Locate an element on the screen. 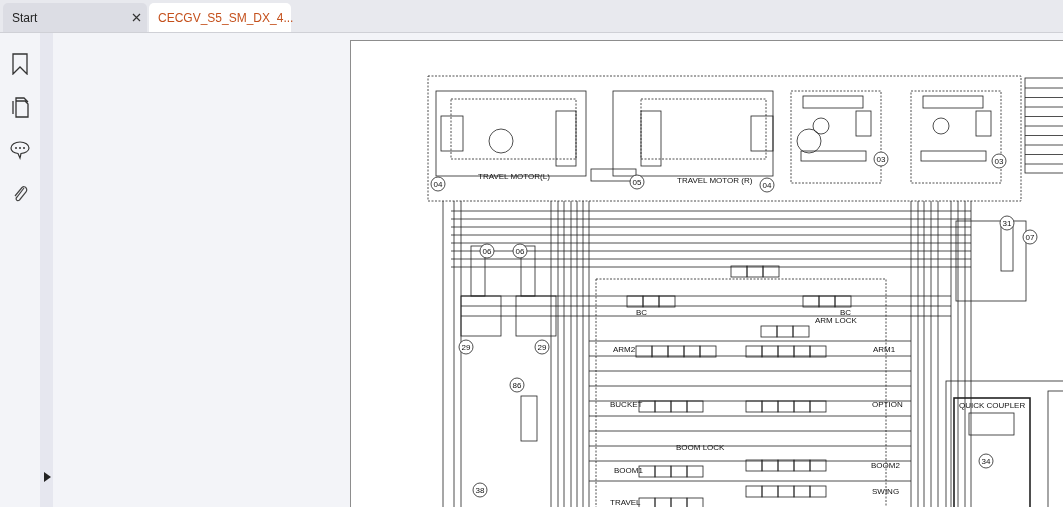  part-number-callout: 34 is located at coordinates (986, 461).